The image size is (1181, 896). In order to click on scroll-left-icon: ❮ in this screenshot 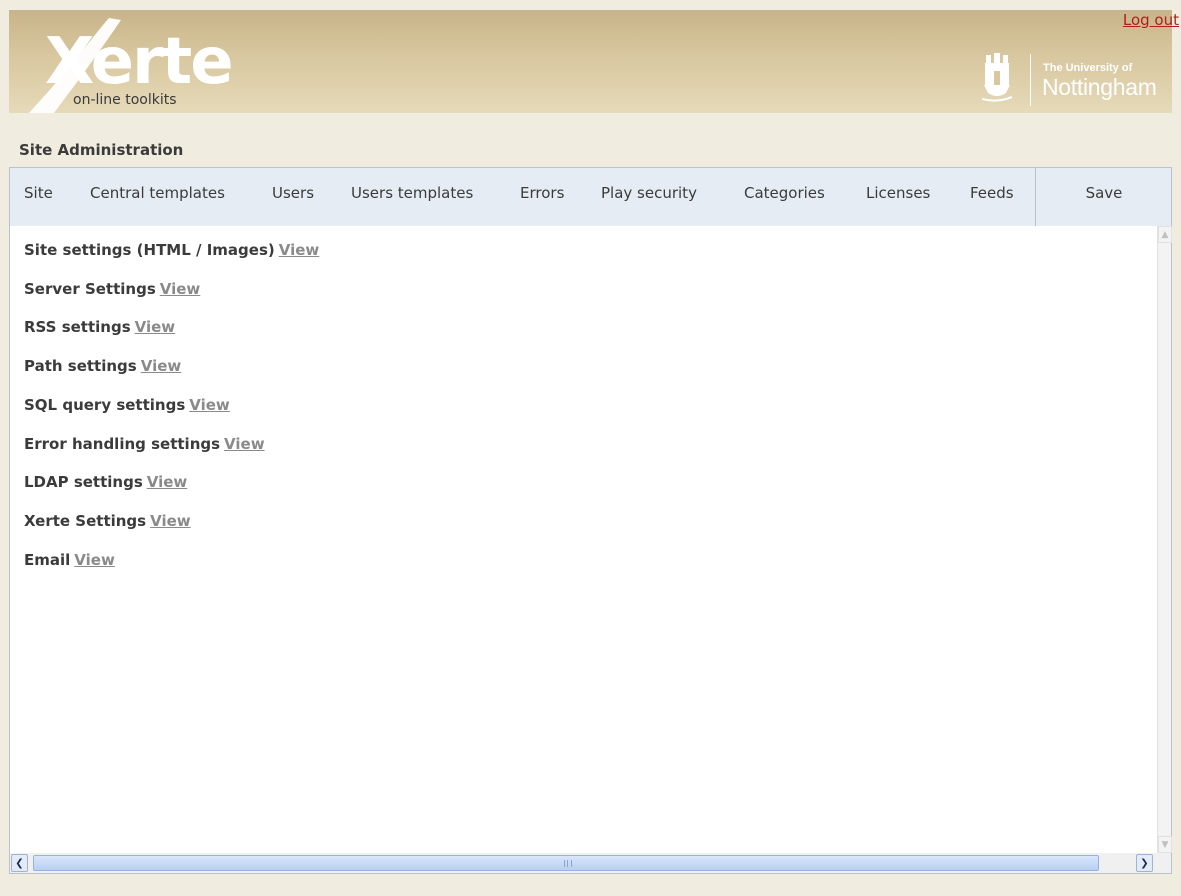, I will do `click(19, 863)`.